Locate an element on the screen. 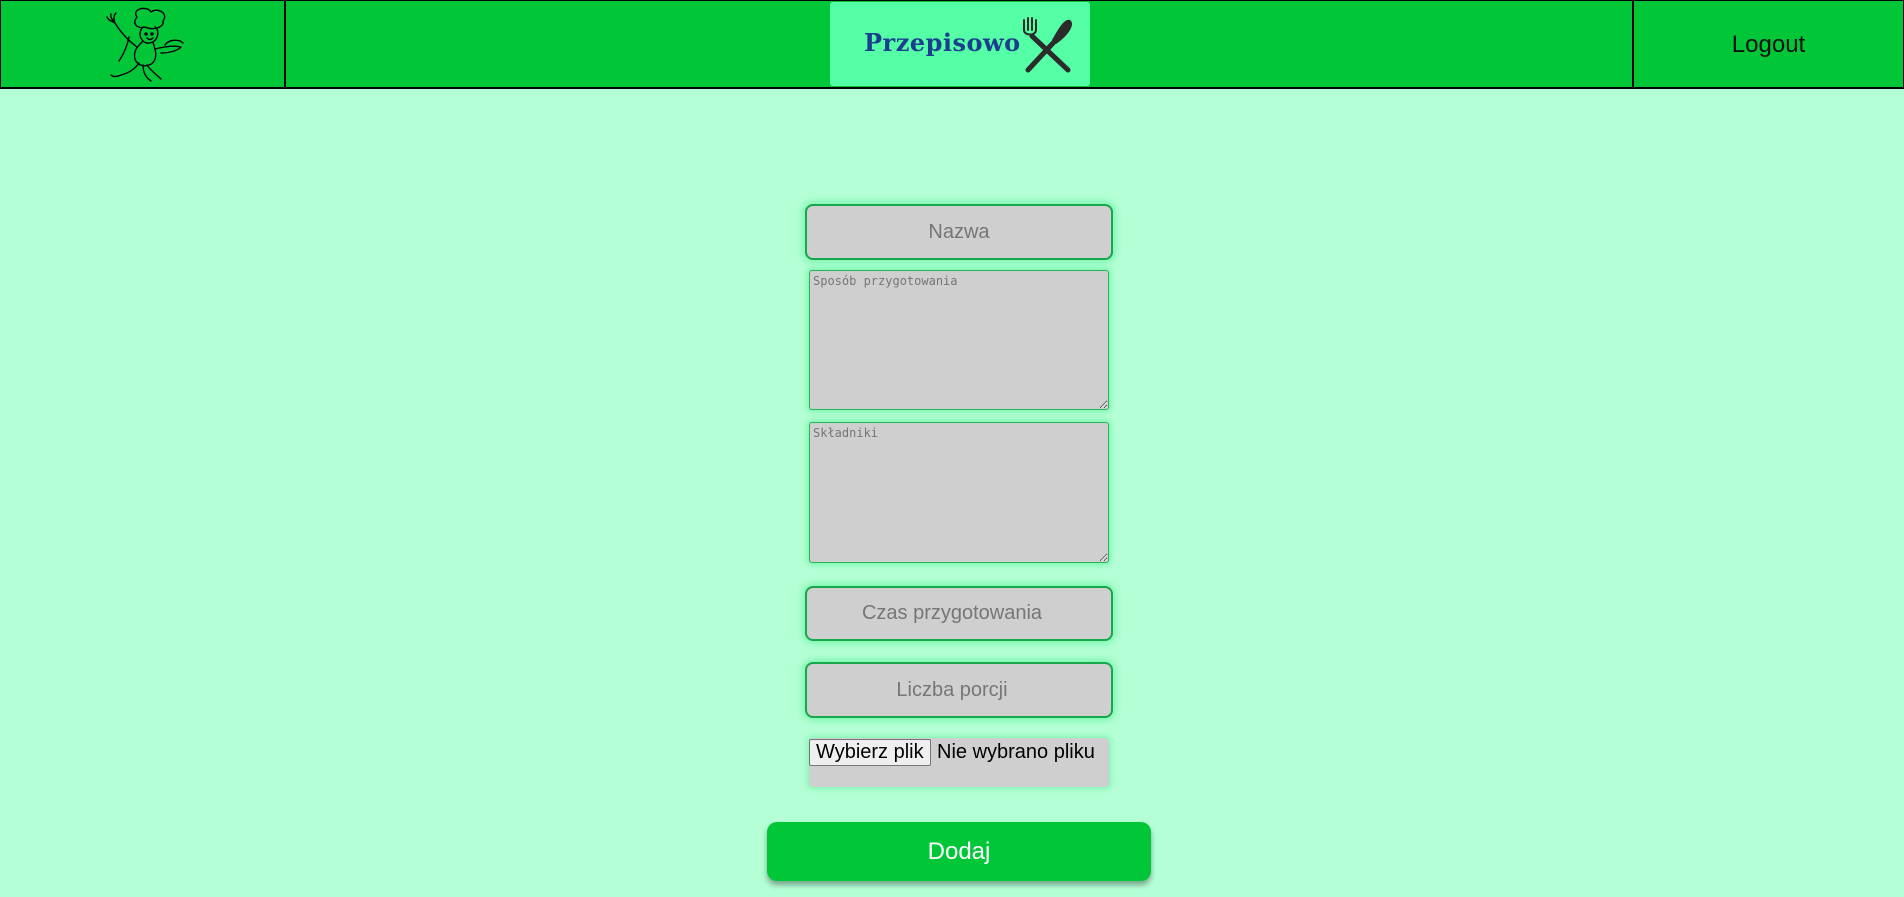  servings-input is located at coordinates (959, 690).